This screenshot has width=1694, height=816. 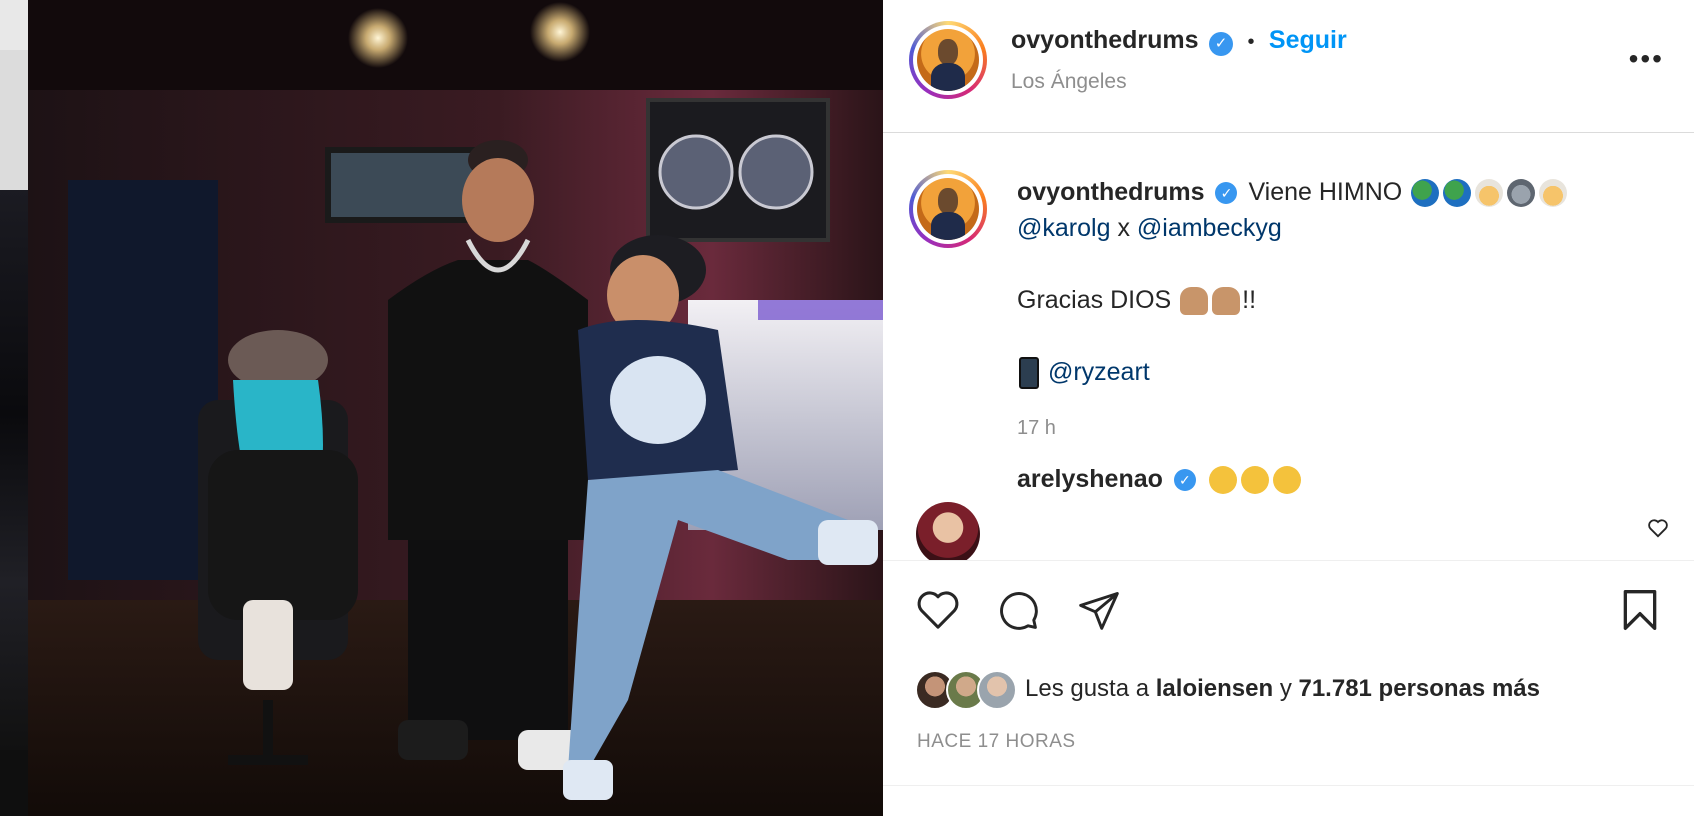 I want to click on comment-author-avatar, so click(x=948, y=531).